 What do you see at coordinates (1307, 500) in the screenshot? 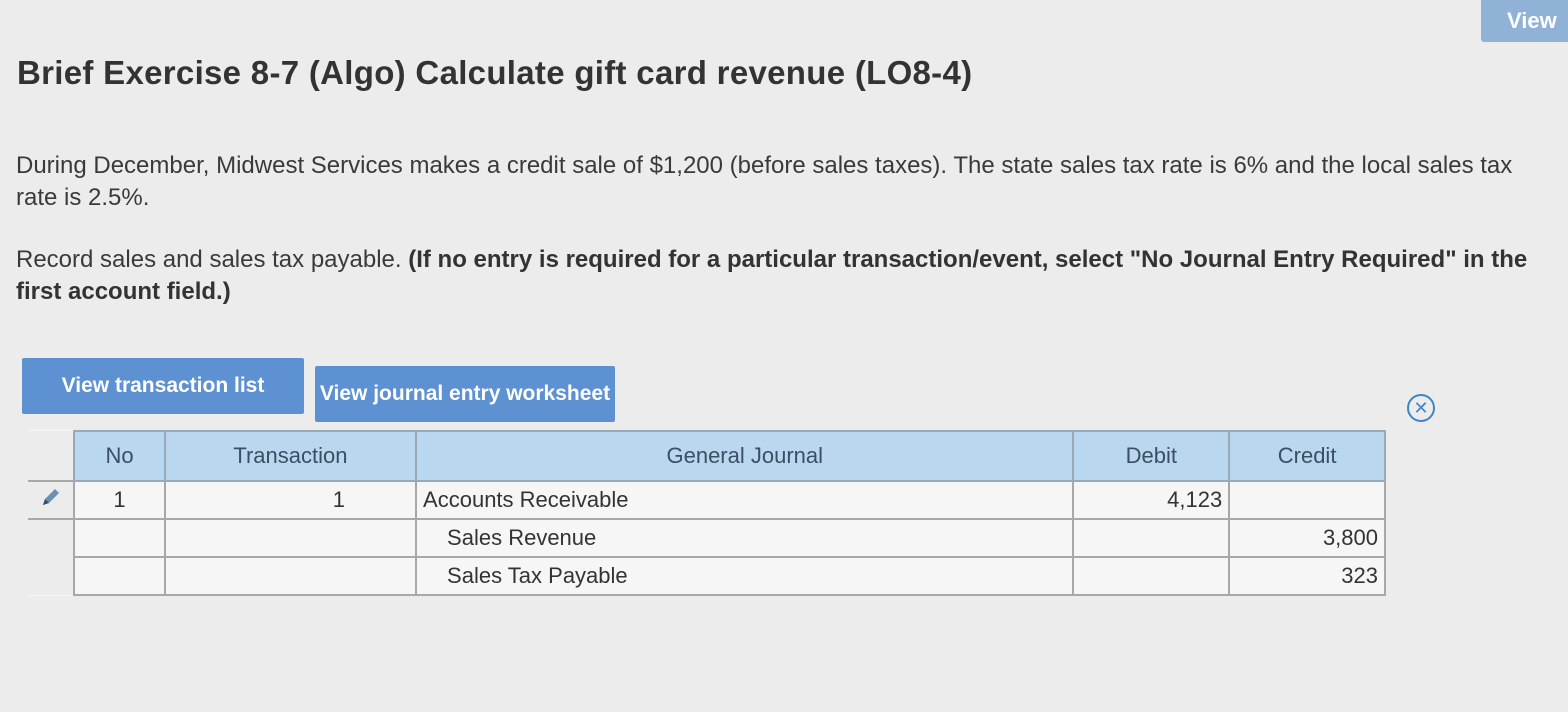
I see `row-credit` at bounding box center [1307, 500].